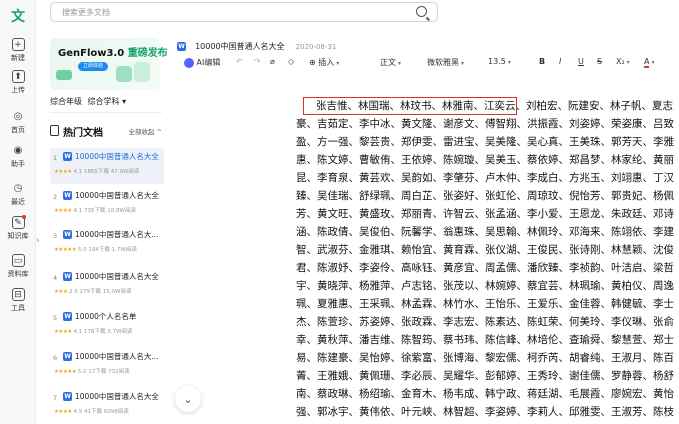 The width and height of the screenshot is (679, 424). Describe the element at coordinates (86, 12) in the screenshot. I see `search-placeholder: 搜索更多文档` at that location.